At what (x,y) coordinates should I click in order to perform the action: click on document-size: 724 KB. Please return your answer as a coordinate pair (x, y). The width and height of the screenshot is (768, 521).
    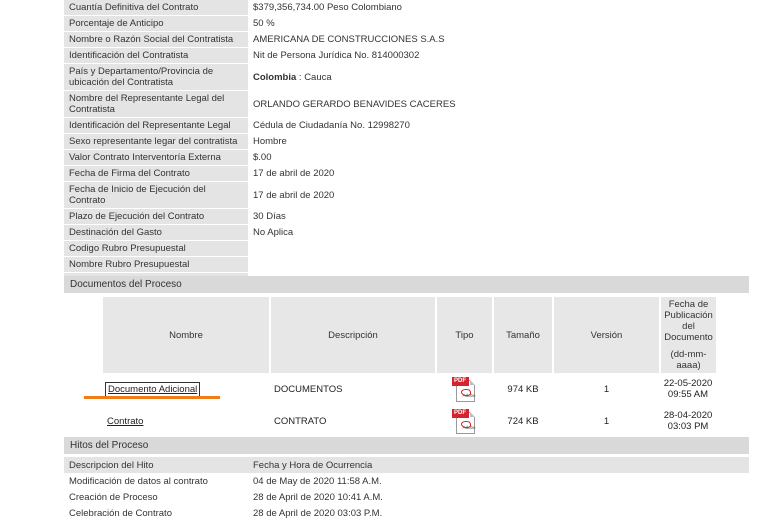
    Looking at the image, I should click on (523, 421).